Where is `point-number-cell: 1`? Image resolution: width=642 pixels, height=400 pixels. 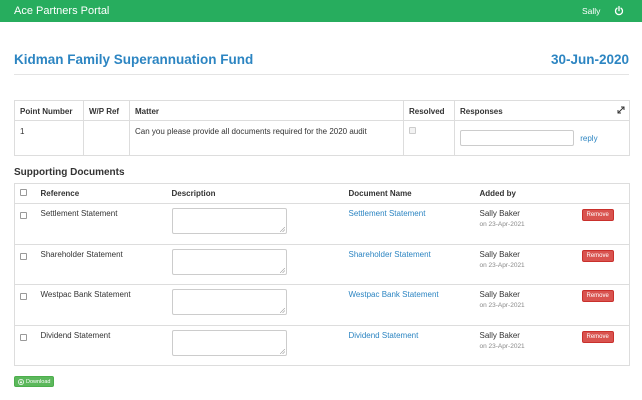 point-number-cell: 1 is located at coordinates (49, 138).